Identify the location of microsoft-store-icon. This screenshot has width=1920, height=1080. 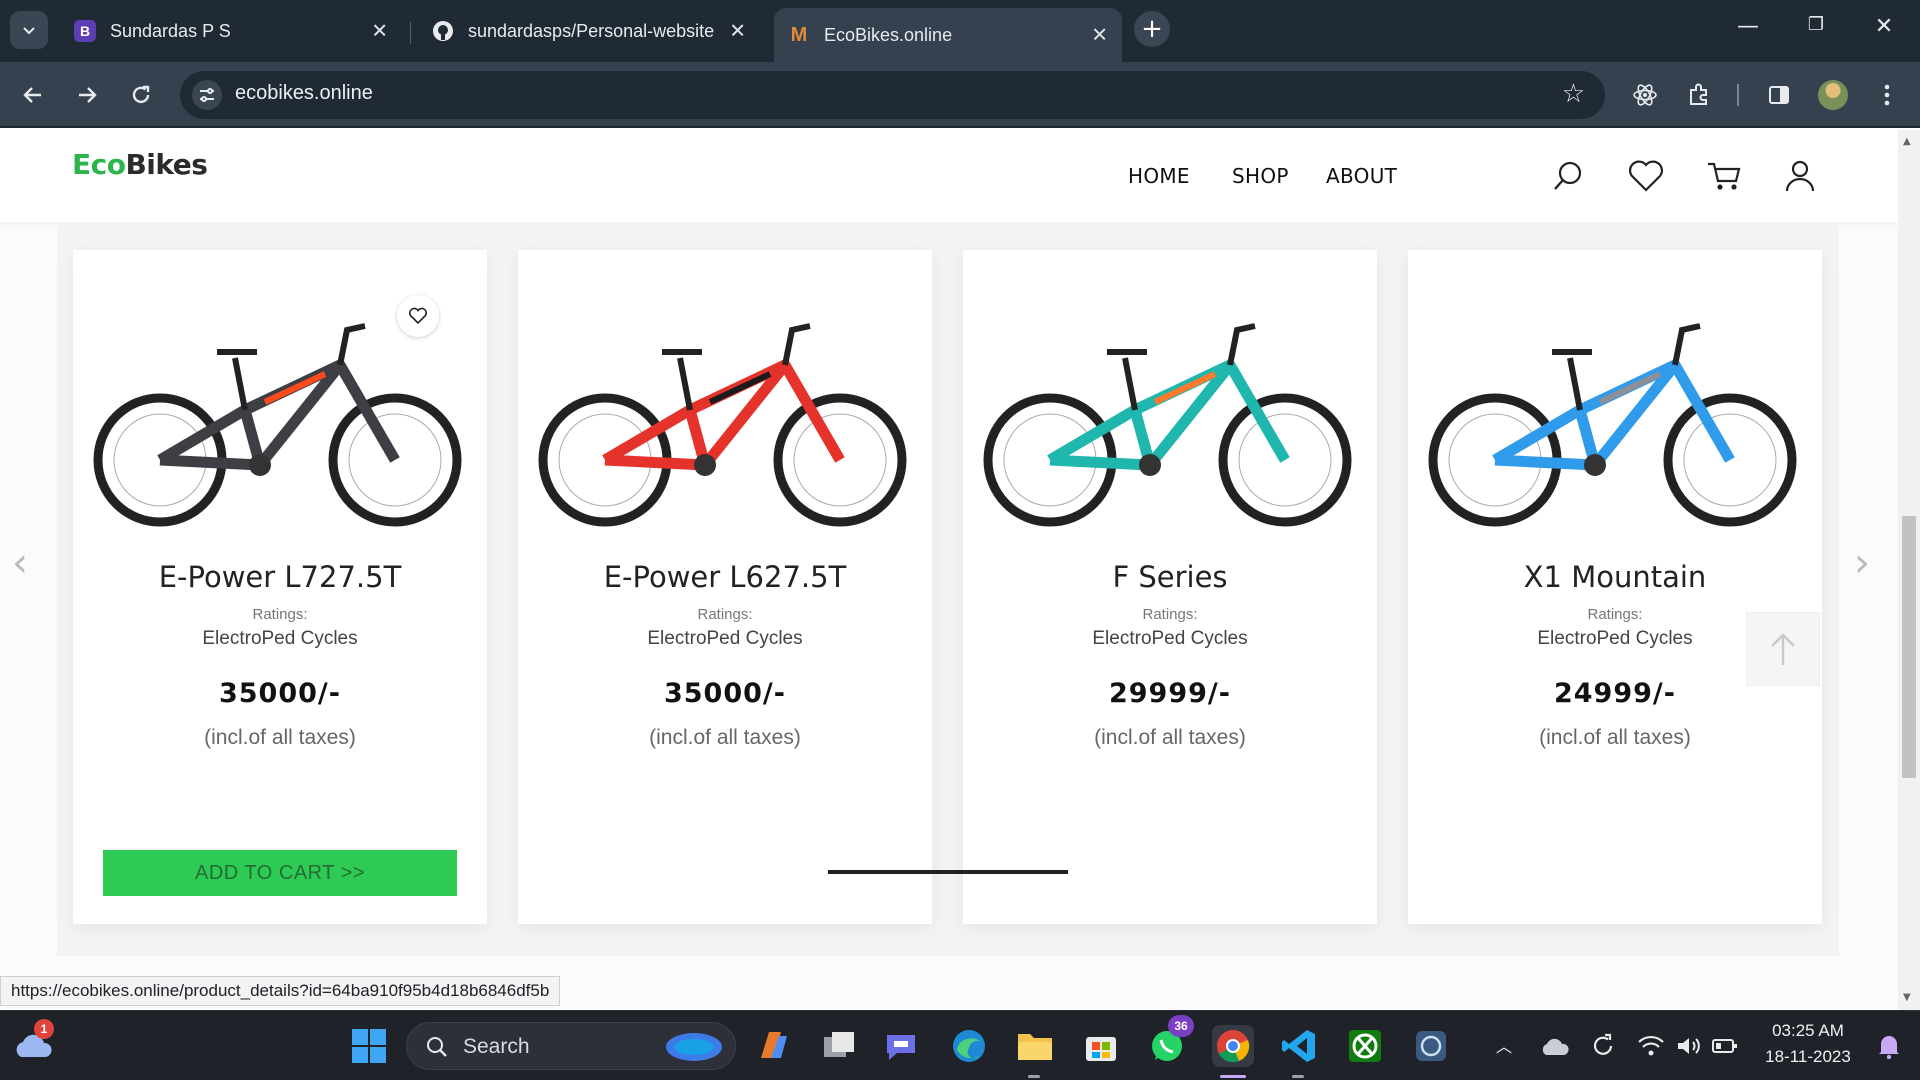
(1101, 1046).